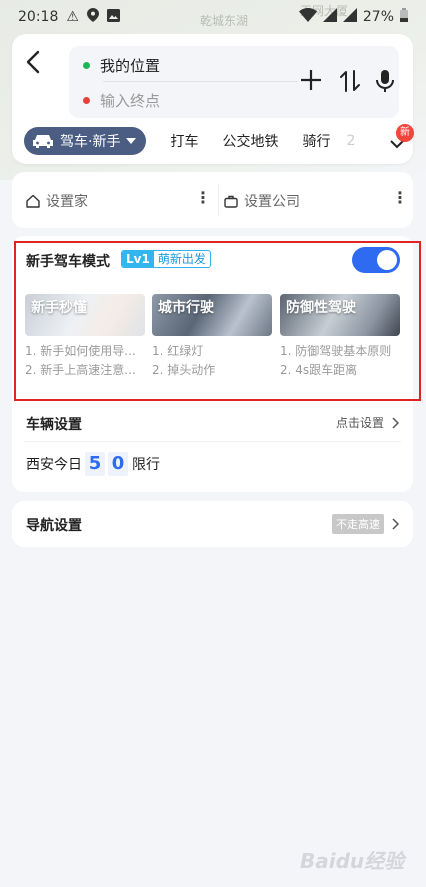 The image size is (426, 887). I want to click on location-icon, so click(92, 17).